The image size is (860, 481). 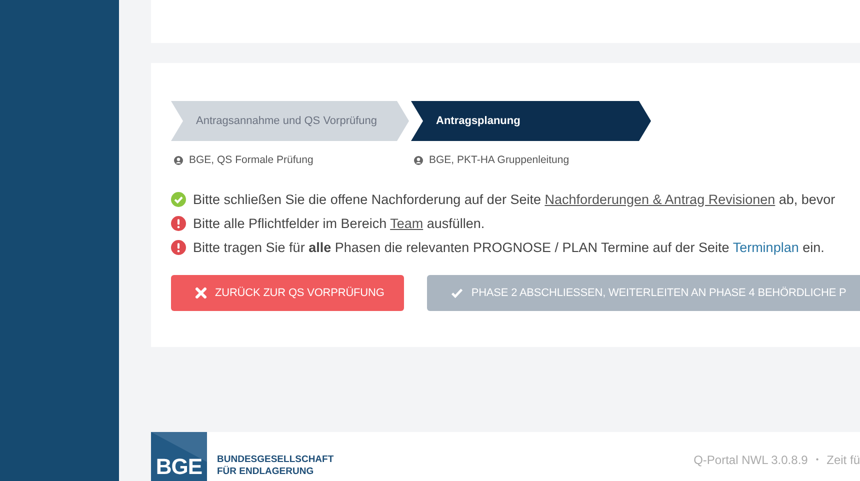 What do you see at coordinates (266, 472) in the screenshot?
I see `logo-text: FÜR ENDLAGERUNG` at bounding box center [266, 472].